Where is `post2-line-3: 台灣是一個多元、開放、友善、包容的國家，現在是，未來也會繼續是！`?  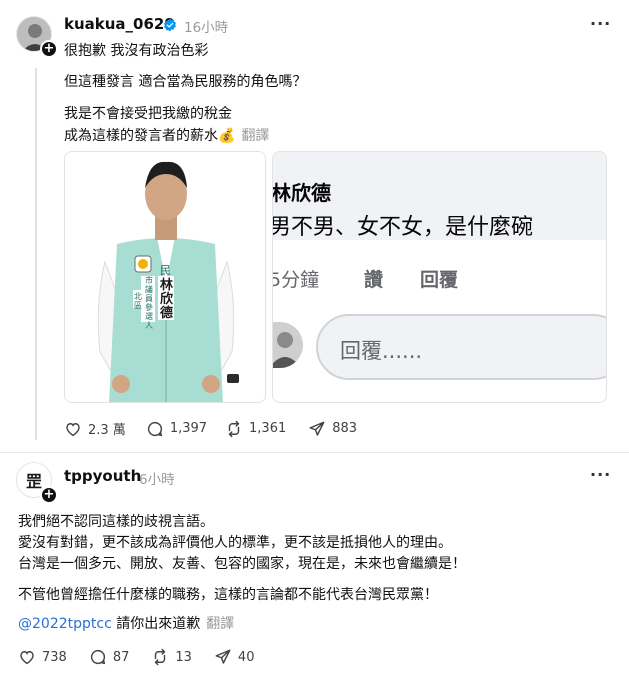
post2-line-3: 台灣是一個多元、開放、友善、包容的國家，現在是，未來也會繼續是！ is located at coordinates (242, 564).